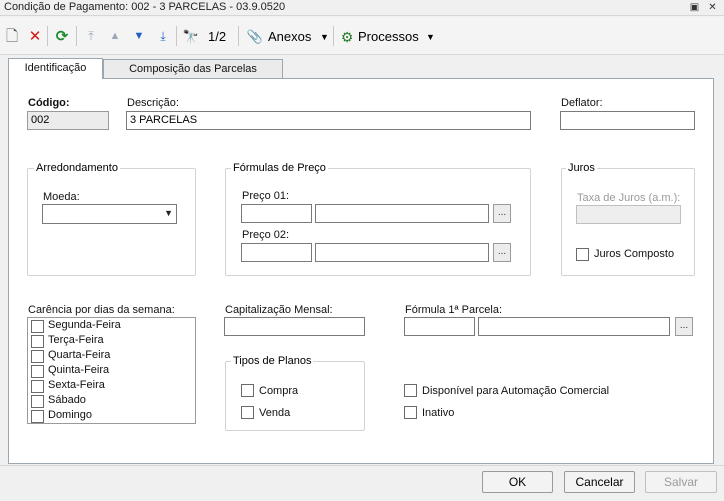 The image size is (724, 501). I want to click on tipos-planos-title: Tipos de Planos, so click(272, 361).